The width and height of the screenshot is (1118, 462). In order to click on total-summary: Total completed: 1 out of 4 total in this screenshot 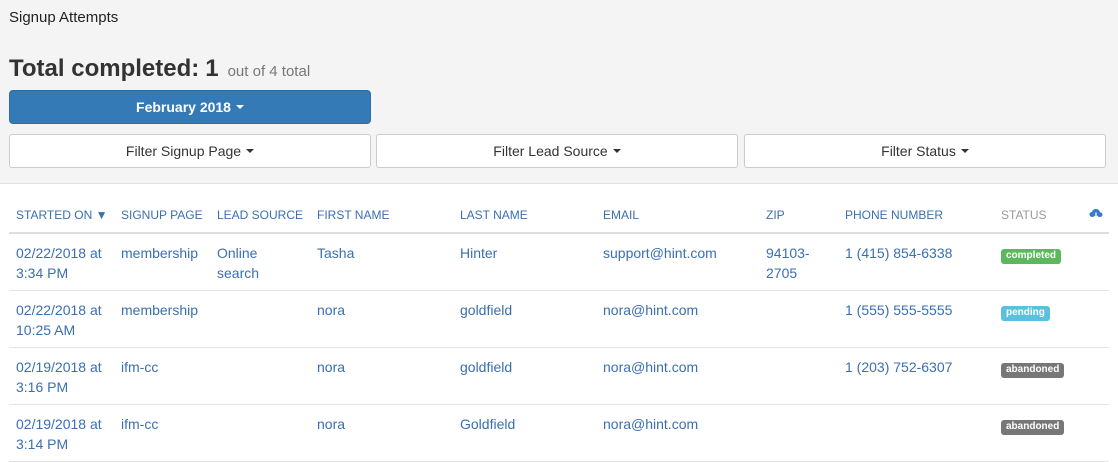, I will do `click(159, 69)`.